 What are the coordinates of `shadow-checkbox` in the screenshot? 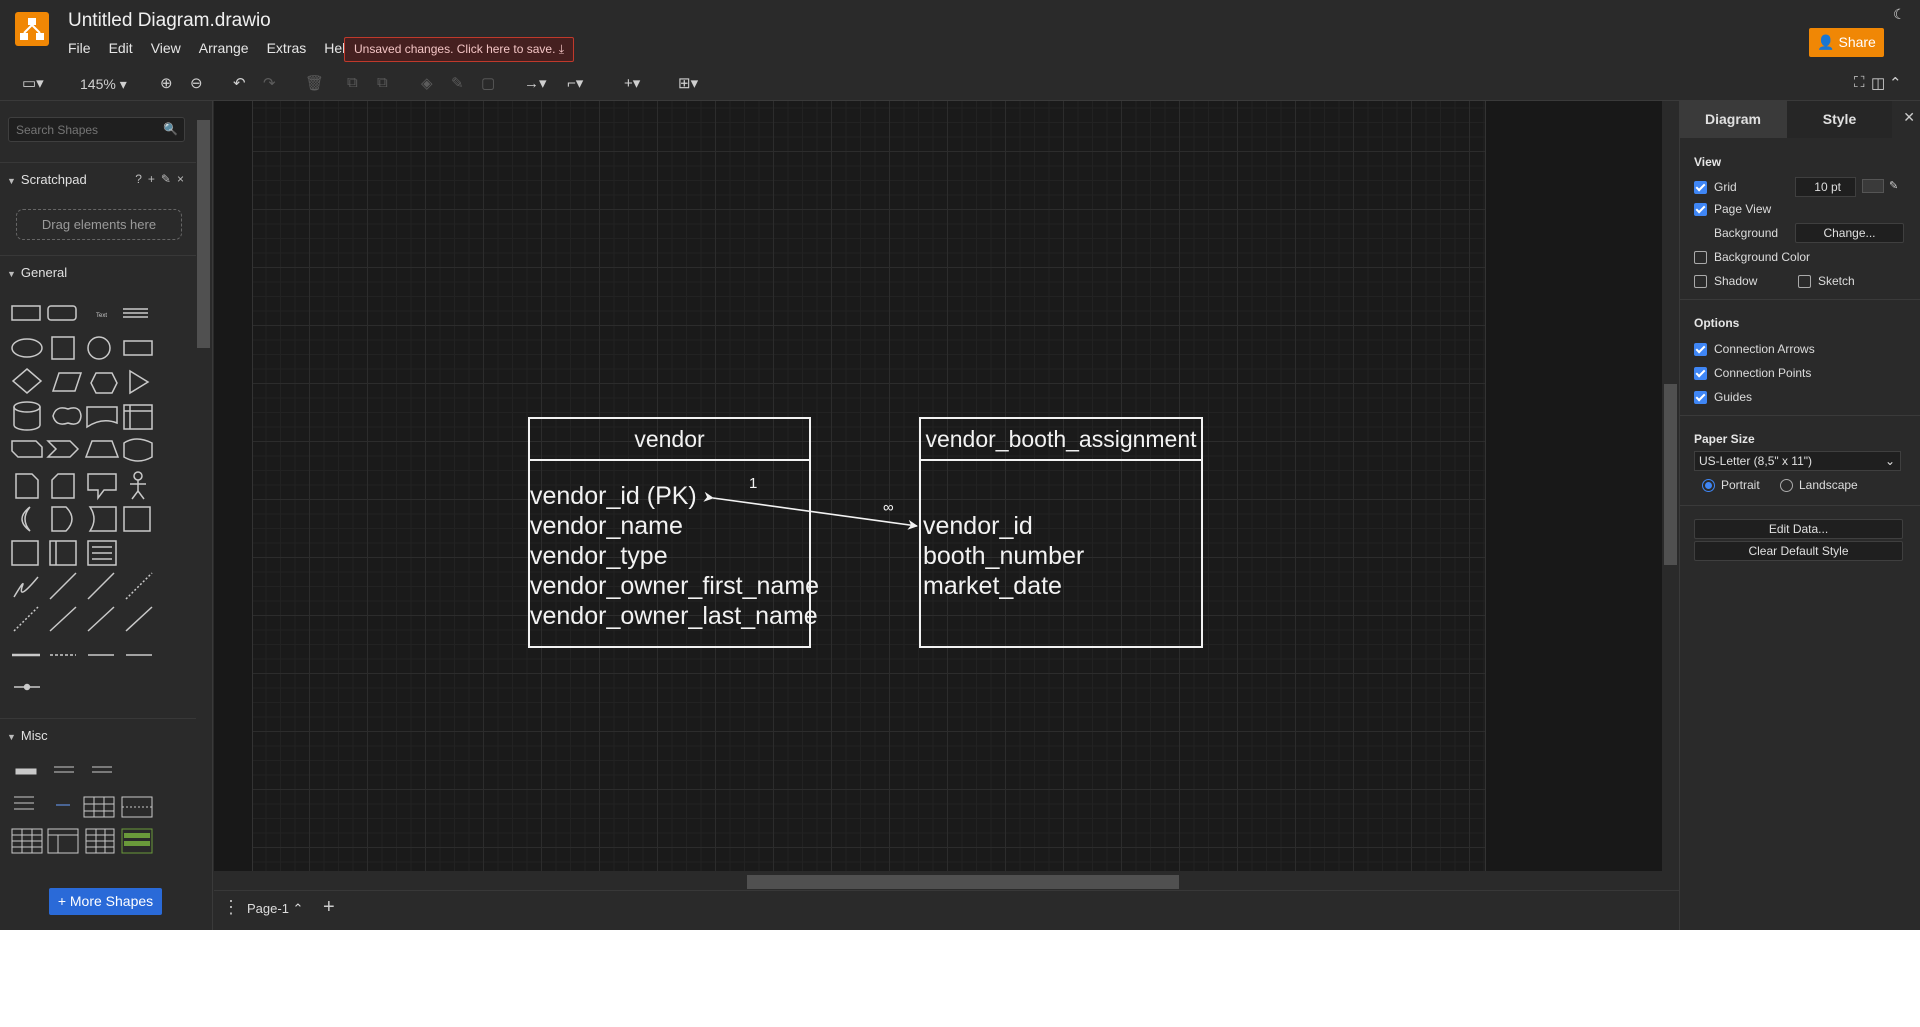 It's located at (1700, 281).